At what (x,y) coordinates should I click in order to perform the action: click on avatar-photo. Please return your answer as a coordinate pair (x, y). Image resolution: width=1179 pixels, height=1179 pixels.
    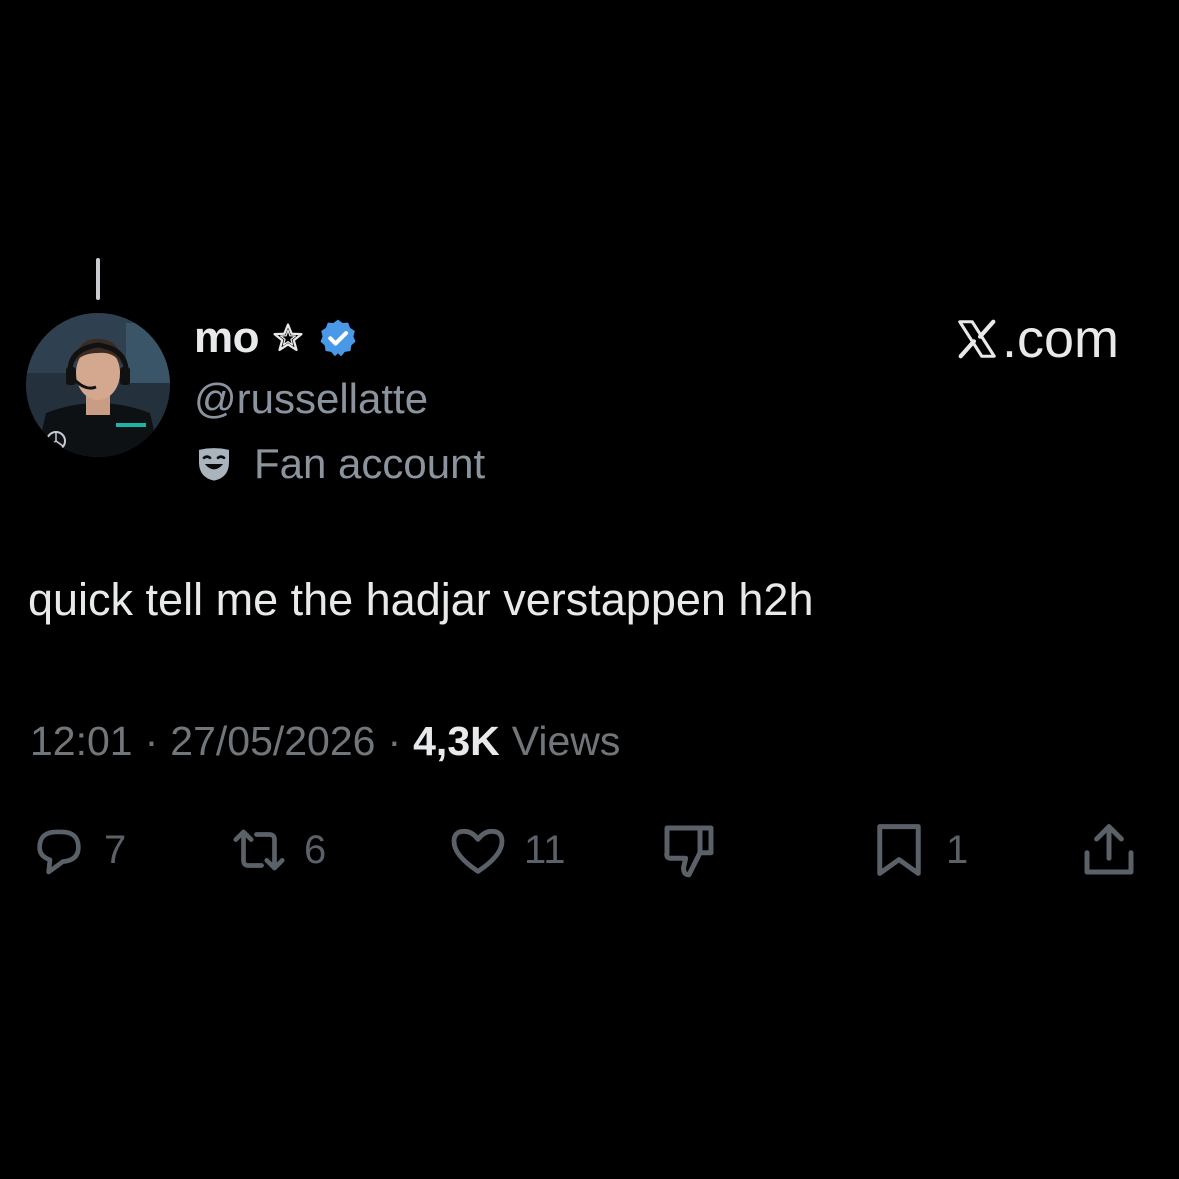
    Looking at the image, I should click on (98, 385).